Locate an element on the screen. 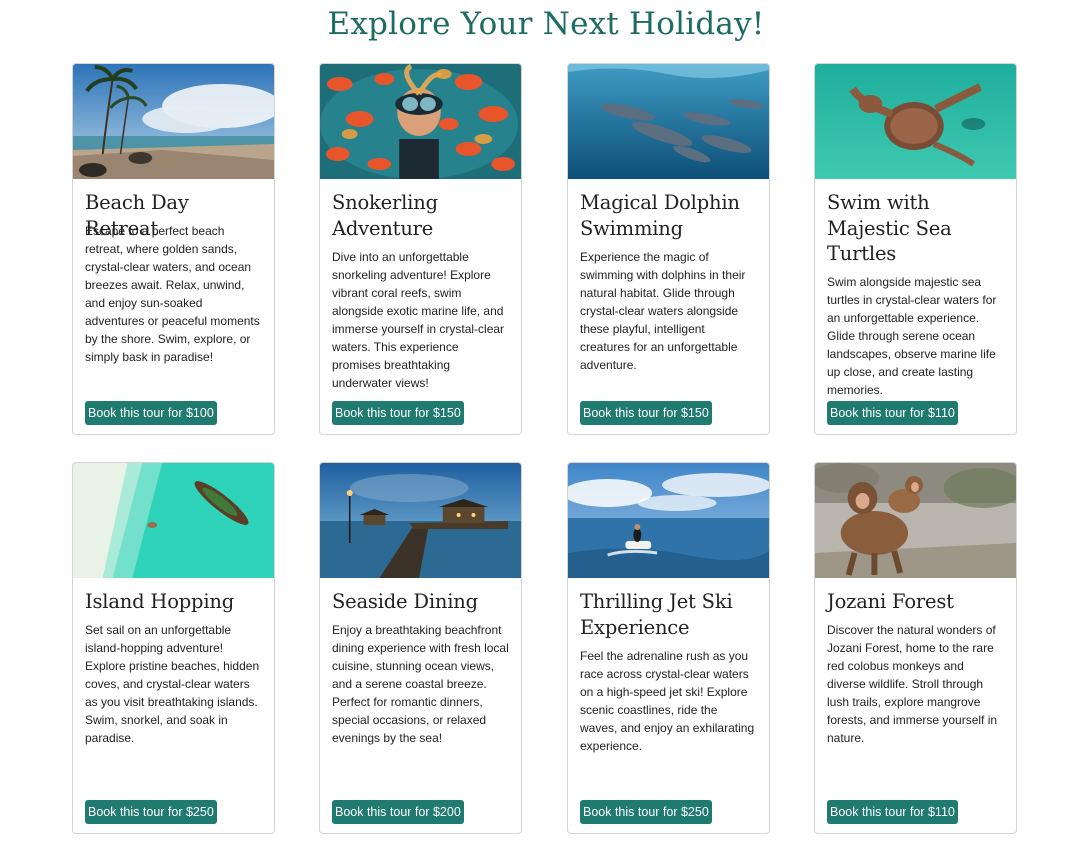 The image size is (1087, 853). monkeys-photo is located at coordinates (915, 520).